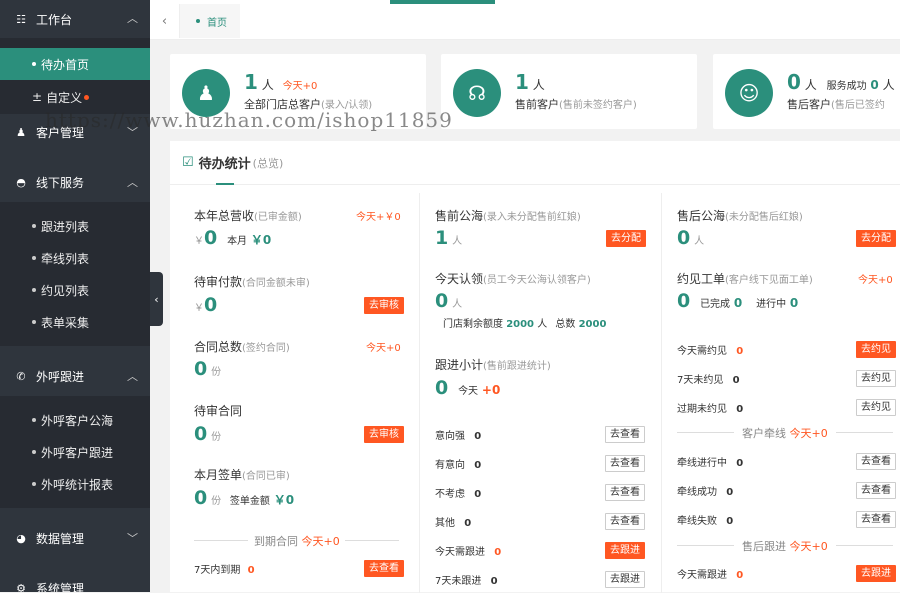 The image size is (900, 593). Describe the element at coordinates (132, 182) in the screenshot. I see `chevron-up-icon: ︿` at that location.